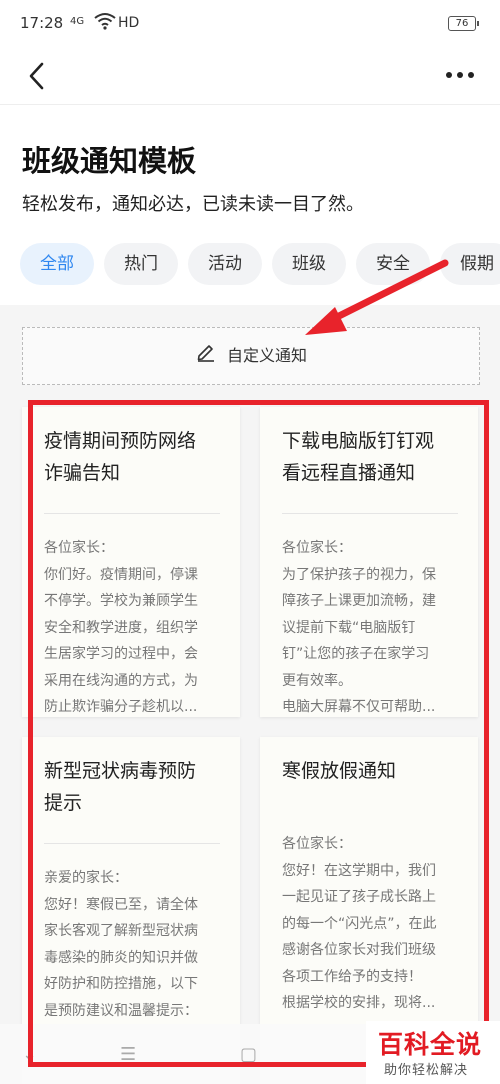 This screenshot has width=500, height=1084. I want to click on status-time: 17:28, so click(42, 23).